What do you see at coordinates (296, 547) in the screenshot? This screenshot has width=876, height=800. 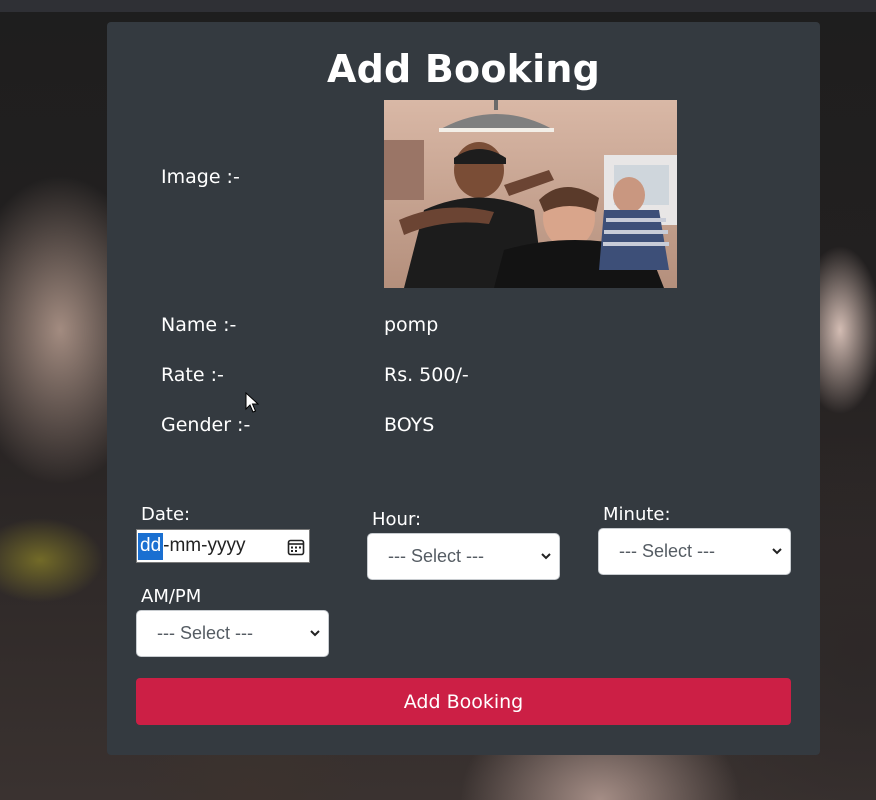 I see `calendar-icon` at bounding box center [296, 547].